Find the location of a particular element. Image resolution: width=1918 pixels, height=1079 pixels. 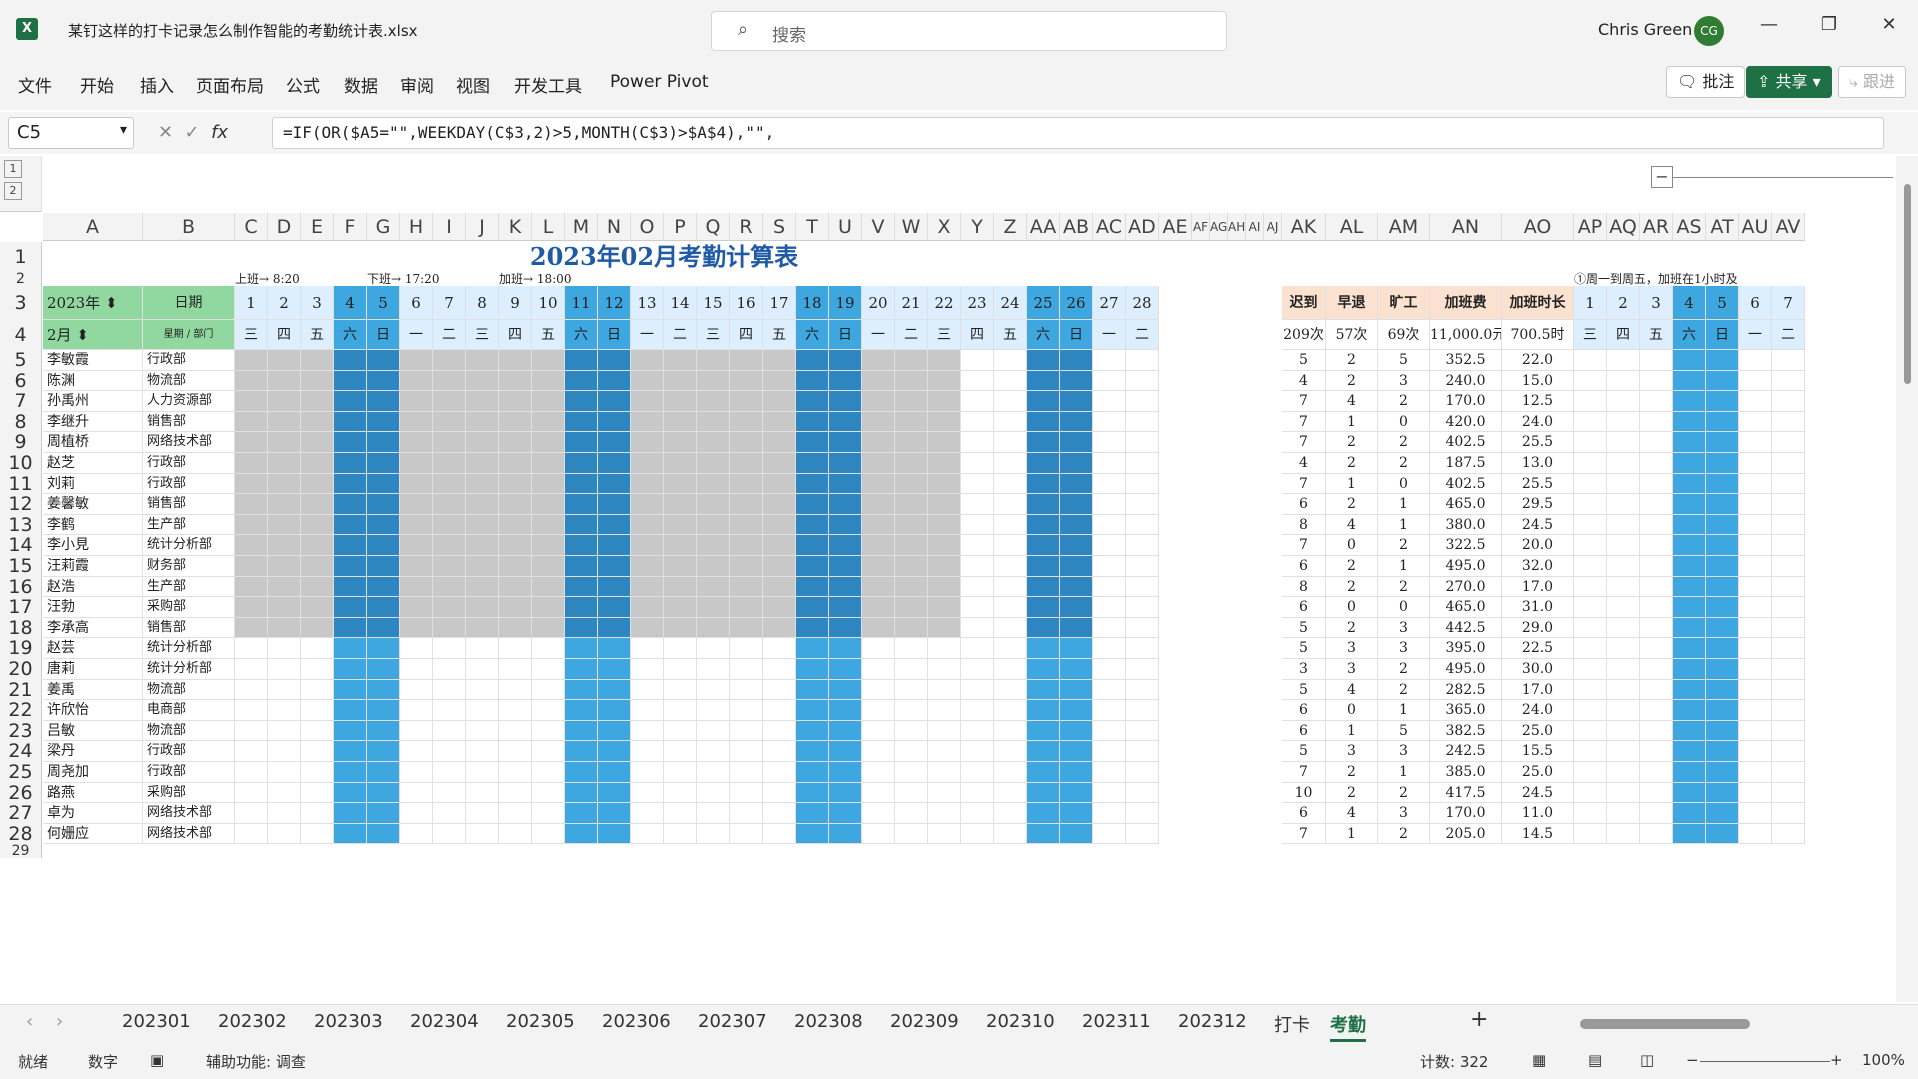

summary-value: 4 is located at coordinates (1352, 690).